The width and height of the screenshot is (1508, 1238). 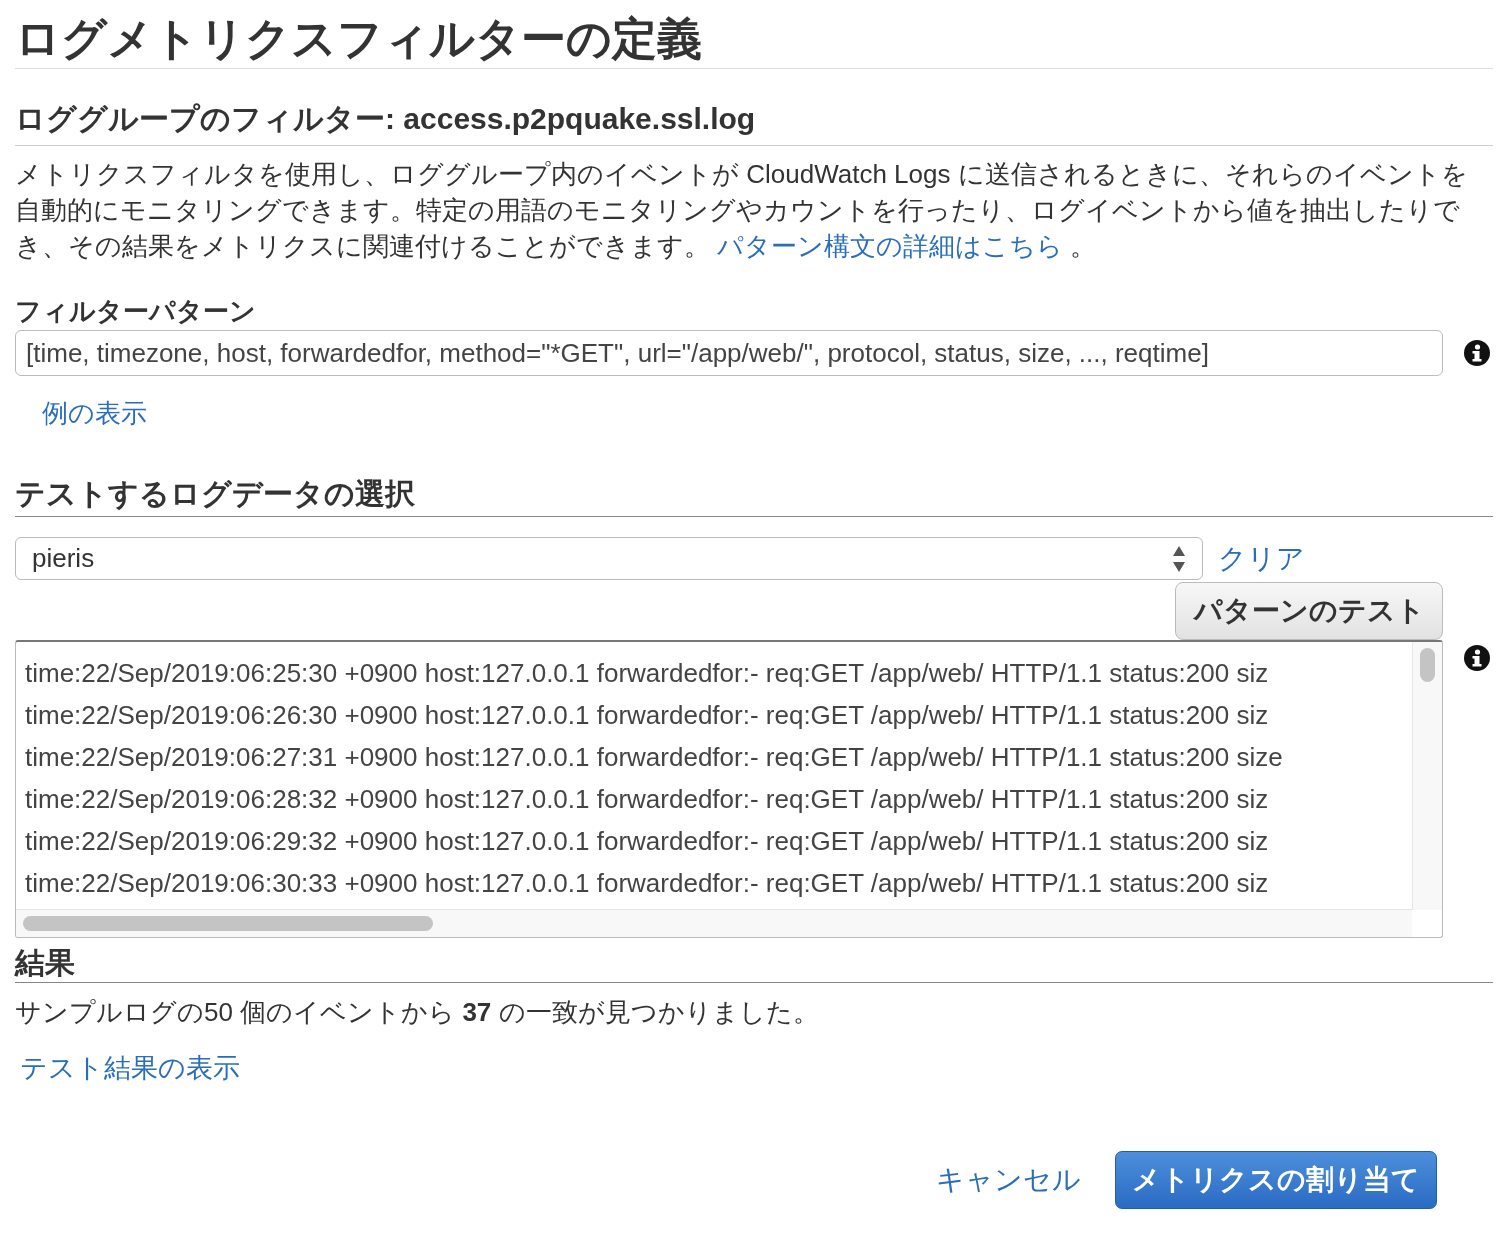 What do you see at coordinates (385, 119) in the screenshot?
I see `section-heading: ロググループのフィルター: access.p2pquake.ssl.log` at bounding box center [385, 119].